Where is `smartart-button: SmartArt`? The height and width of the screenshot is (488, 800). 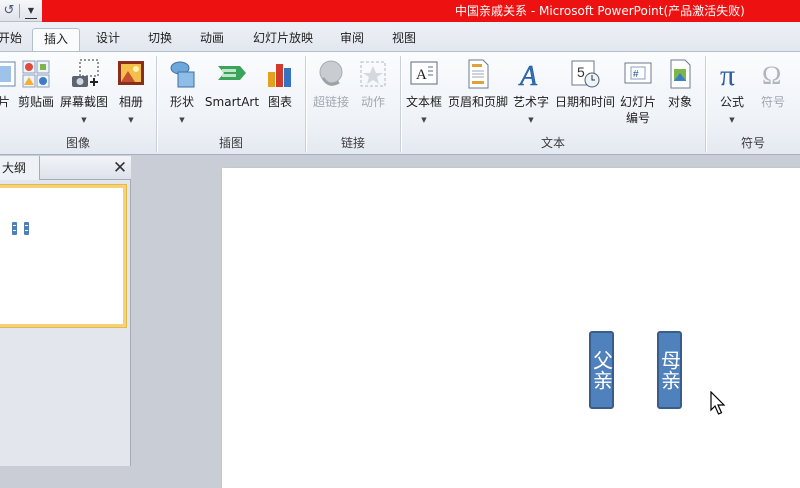
smartart-button: SmartArt is located at coordinates (232, 97).